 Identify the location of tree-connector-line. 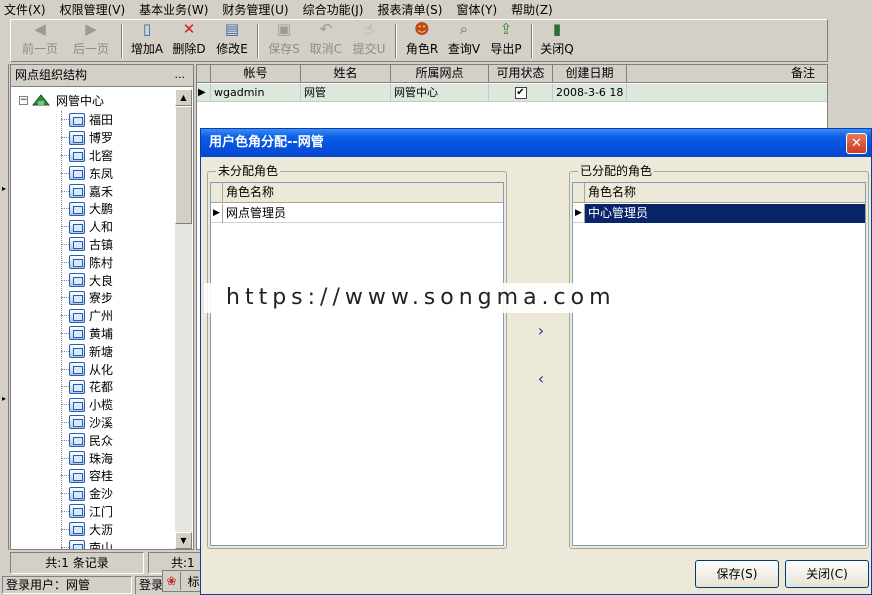
(65, 405).